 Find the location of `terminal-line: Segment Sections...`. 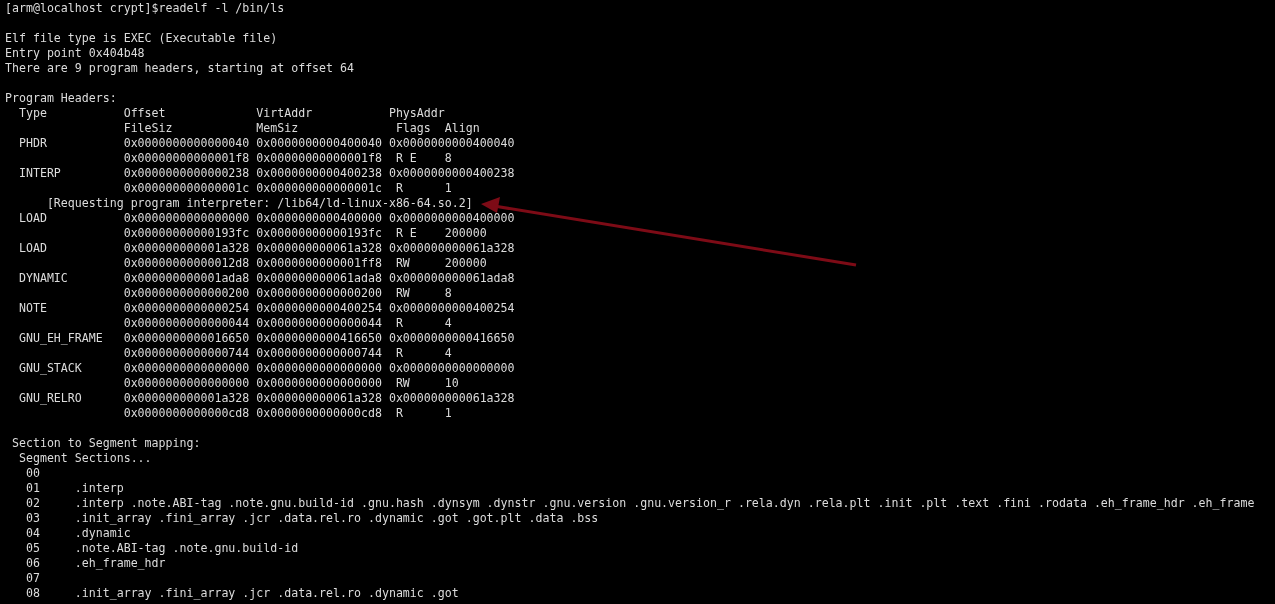

terminal-line: Segment Sections... is located at coordinates (84, 458).